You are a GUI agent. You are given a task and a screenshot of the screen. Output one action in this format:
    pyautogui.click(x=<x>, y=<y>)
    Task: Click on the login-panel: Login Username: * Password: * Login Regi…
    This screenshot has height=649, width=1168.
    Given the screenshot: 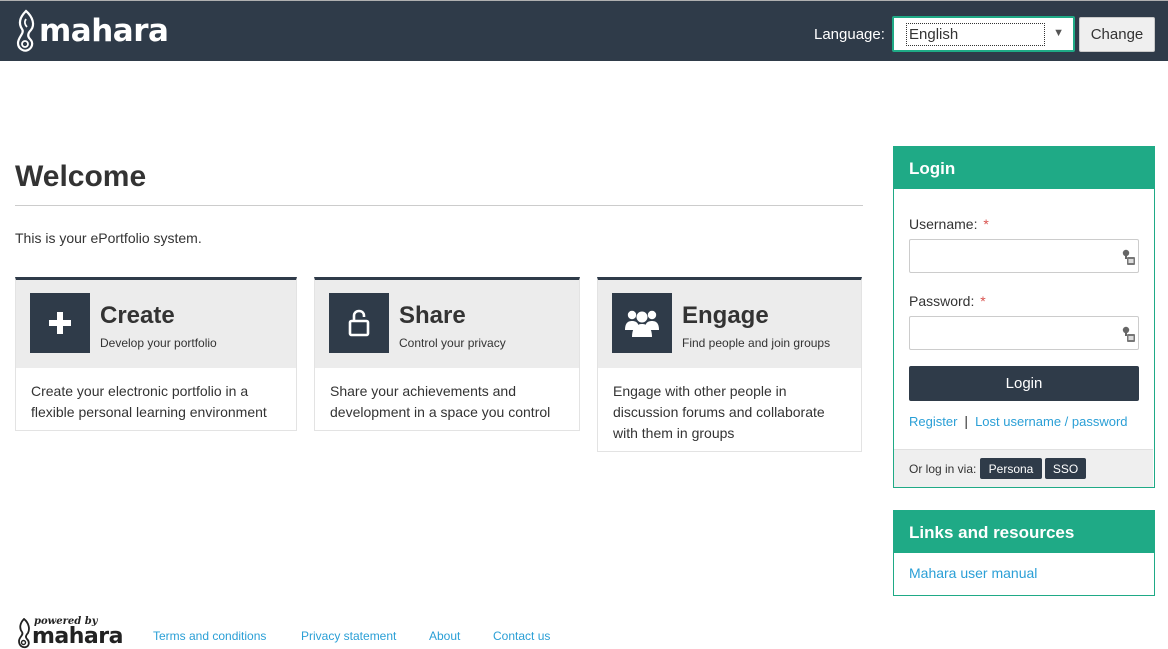 What is the action you would take?
    pyautogui.click(x=1024, y=317)
    